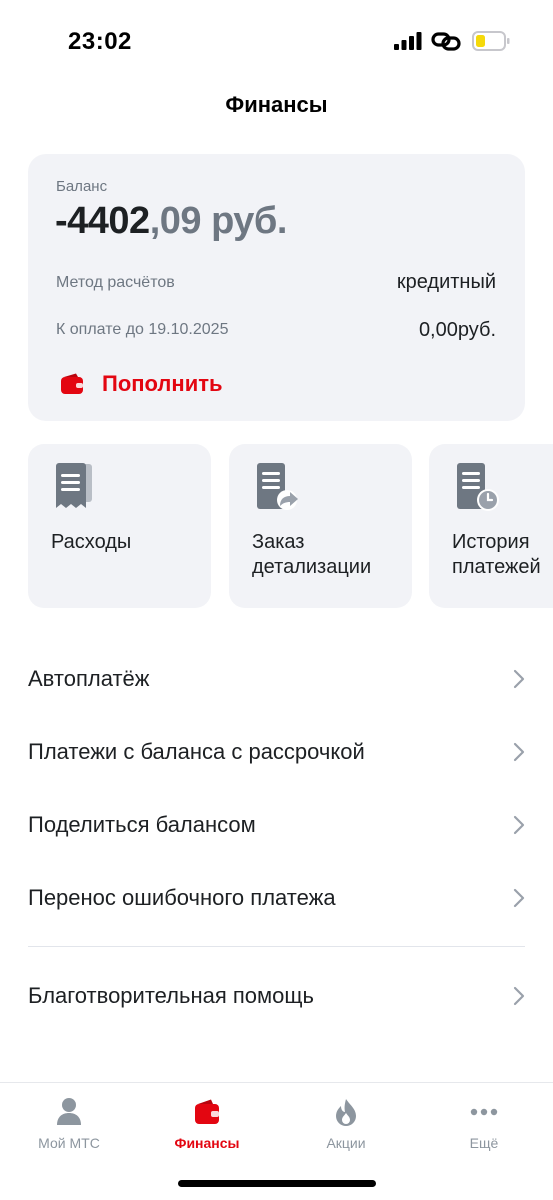  I want to click on payment-method-label: Метод расчётов, so click(115, 282).